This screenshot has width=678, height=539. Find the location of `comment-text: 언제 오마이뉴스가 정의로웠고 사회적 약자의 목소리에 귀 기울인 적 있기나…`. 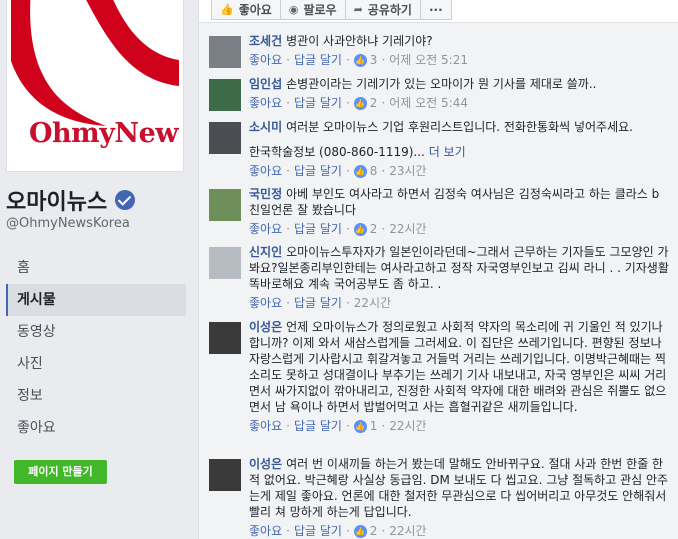

comment-text: 언제 오마이뉴스가 정의로웠고 사회적 약자의 목소리에 귀 기울인 적 있기나… is located at coordinates (458, 367).